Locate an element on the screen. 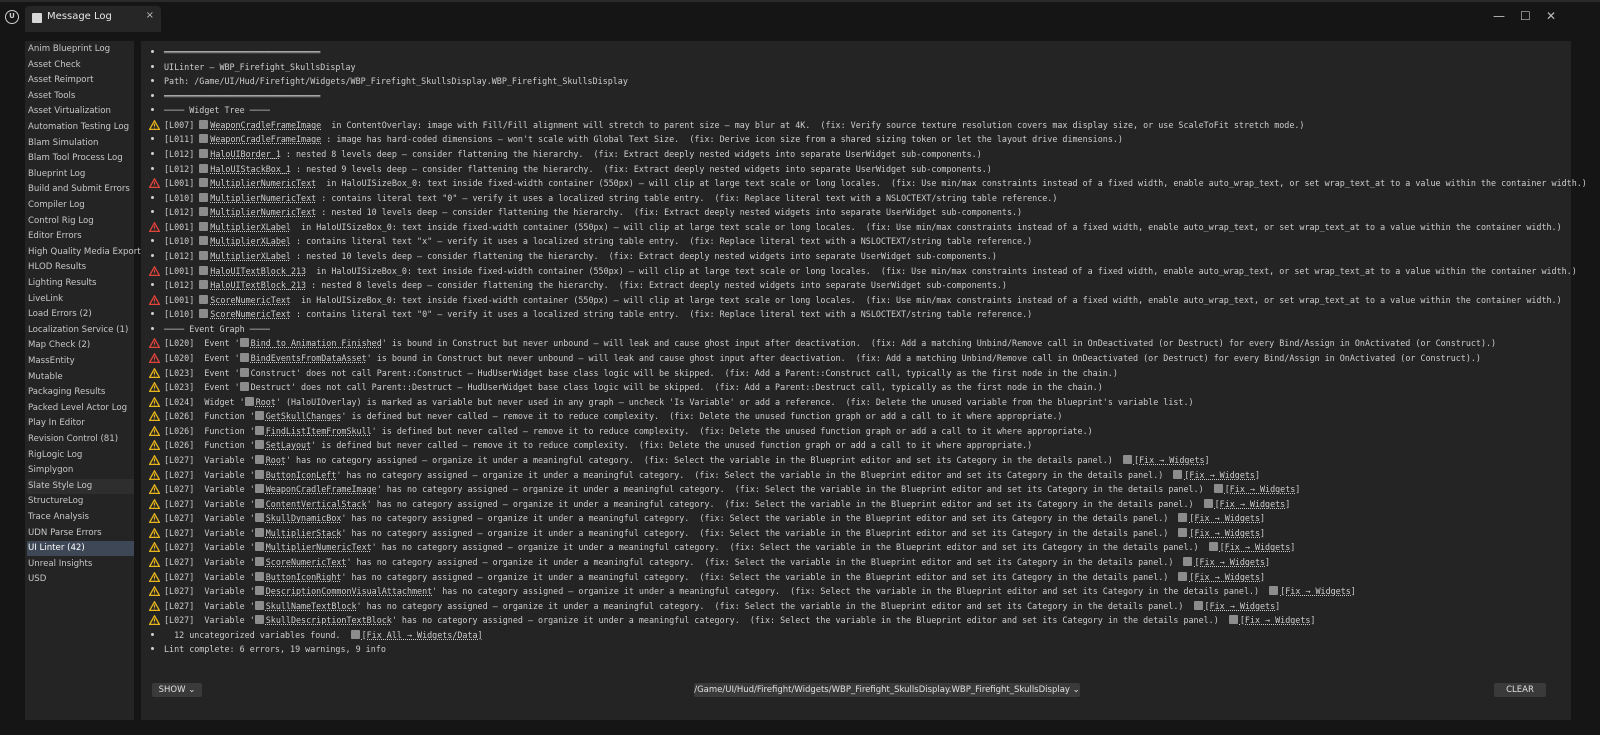 The image size is (1600, 735). widget-icon is located at coordinates (259, 532).